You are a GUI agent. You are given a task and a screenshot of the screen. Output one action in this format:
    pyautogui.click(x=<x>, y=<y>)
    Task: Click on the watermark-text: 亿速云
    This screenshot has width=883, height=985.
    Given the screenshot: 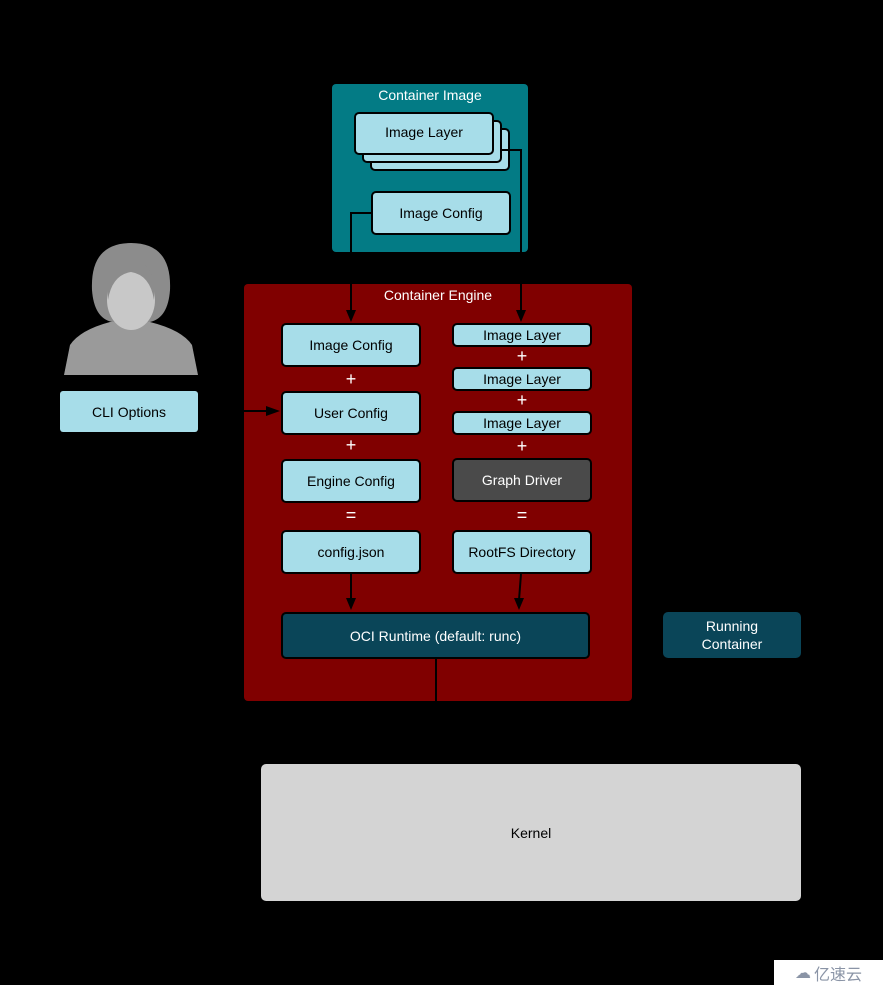 What is the action you would take?
    pyautogui.click(x=837, y=975)
    